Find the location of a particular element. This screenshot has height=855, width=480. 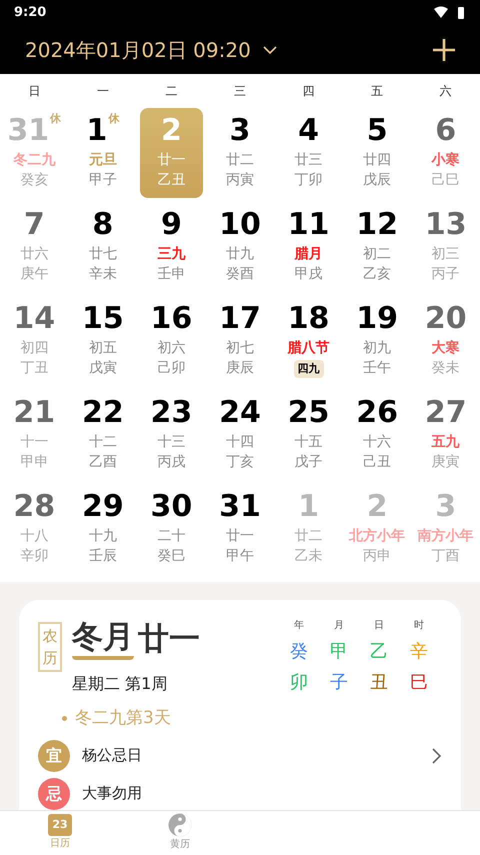

ganzhi-label: 甲申 is located at coordinates (34, 462).